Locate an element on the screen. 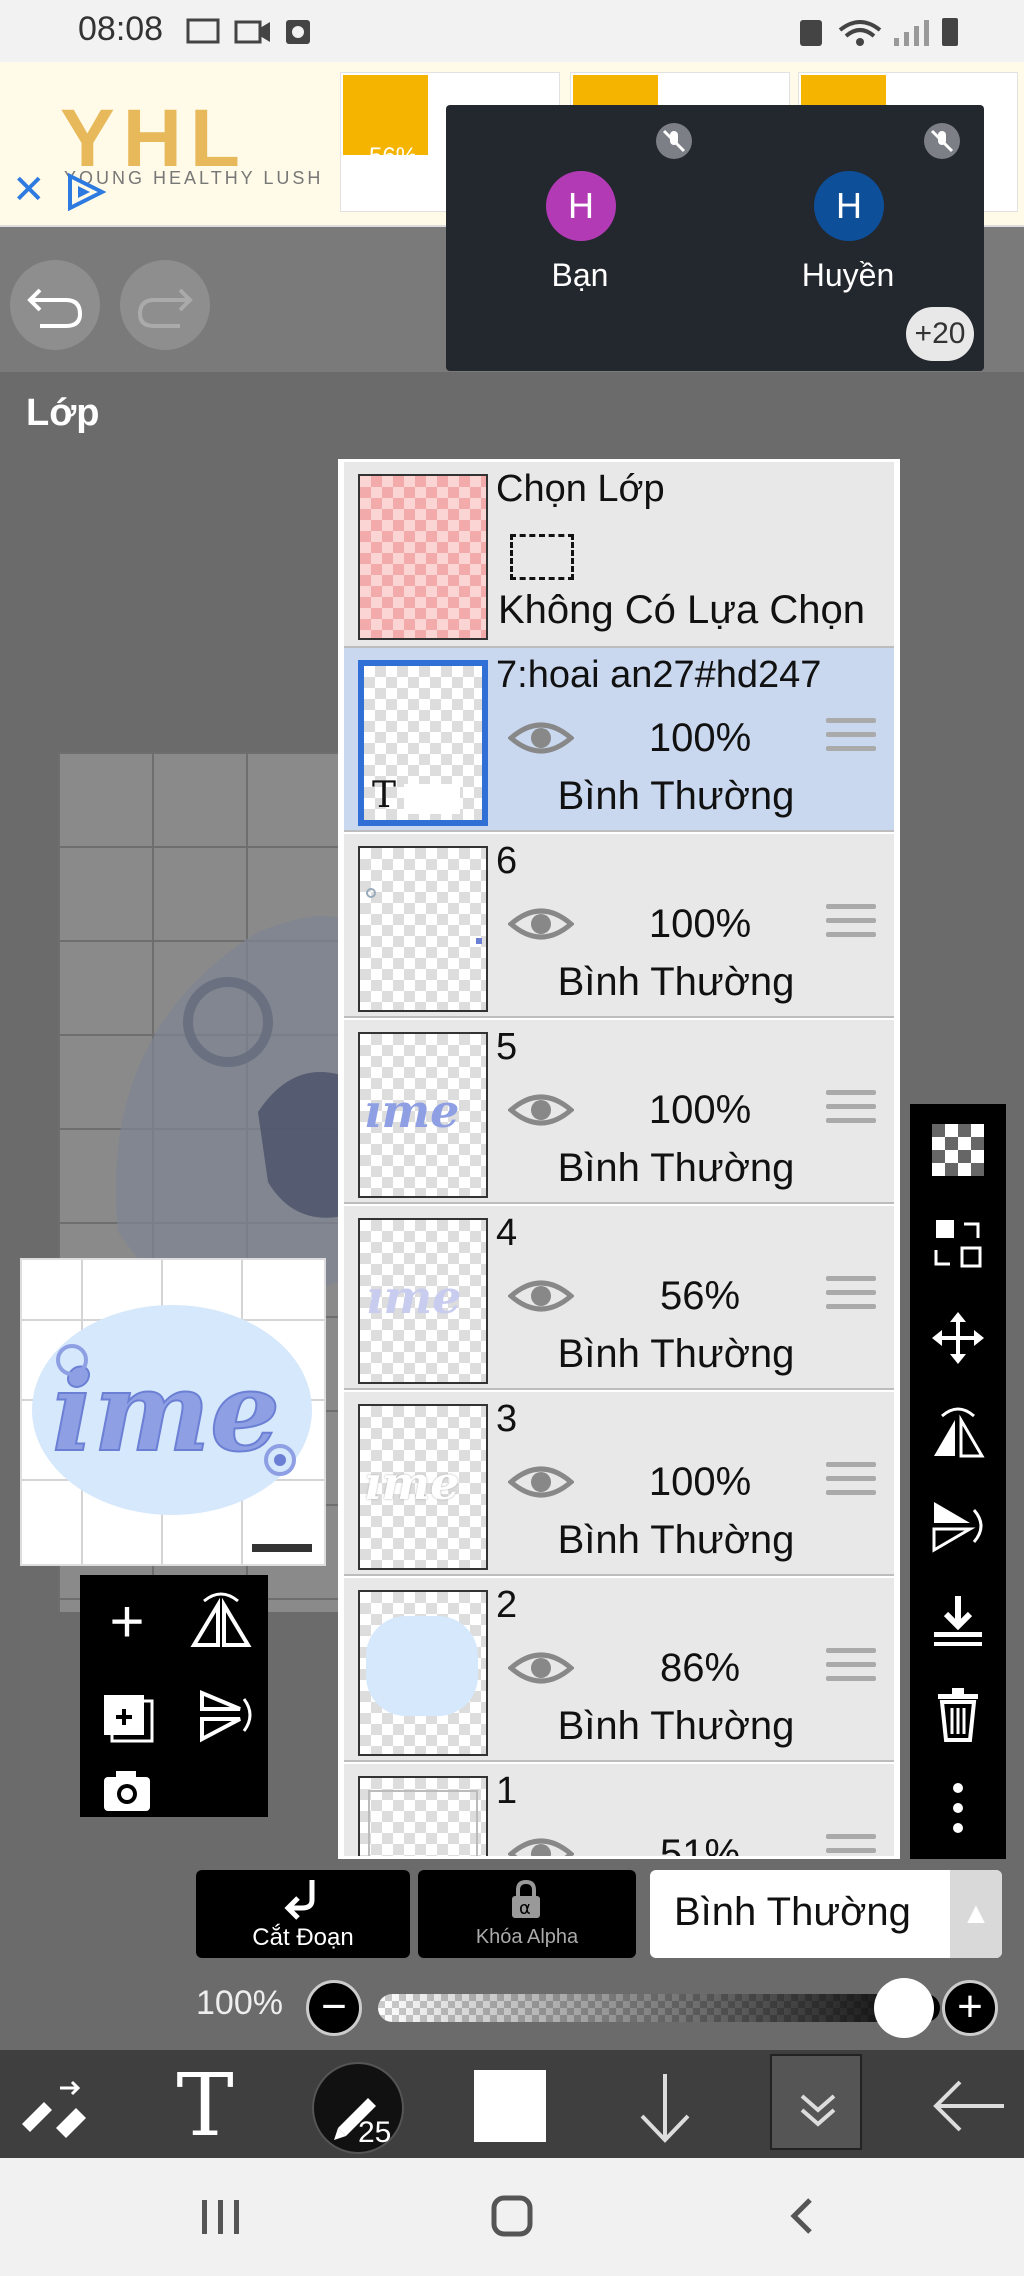 This screenshot has height=2276, width=1024. ad-discount: -56% is located at coordinates (389, 156).